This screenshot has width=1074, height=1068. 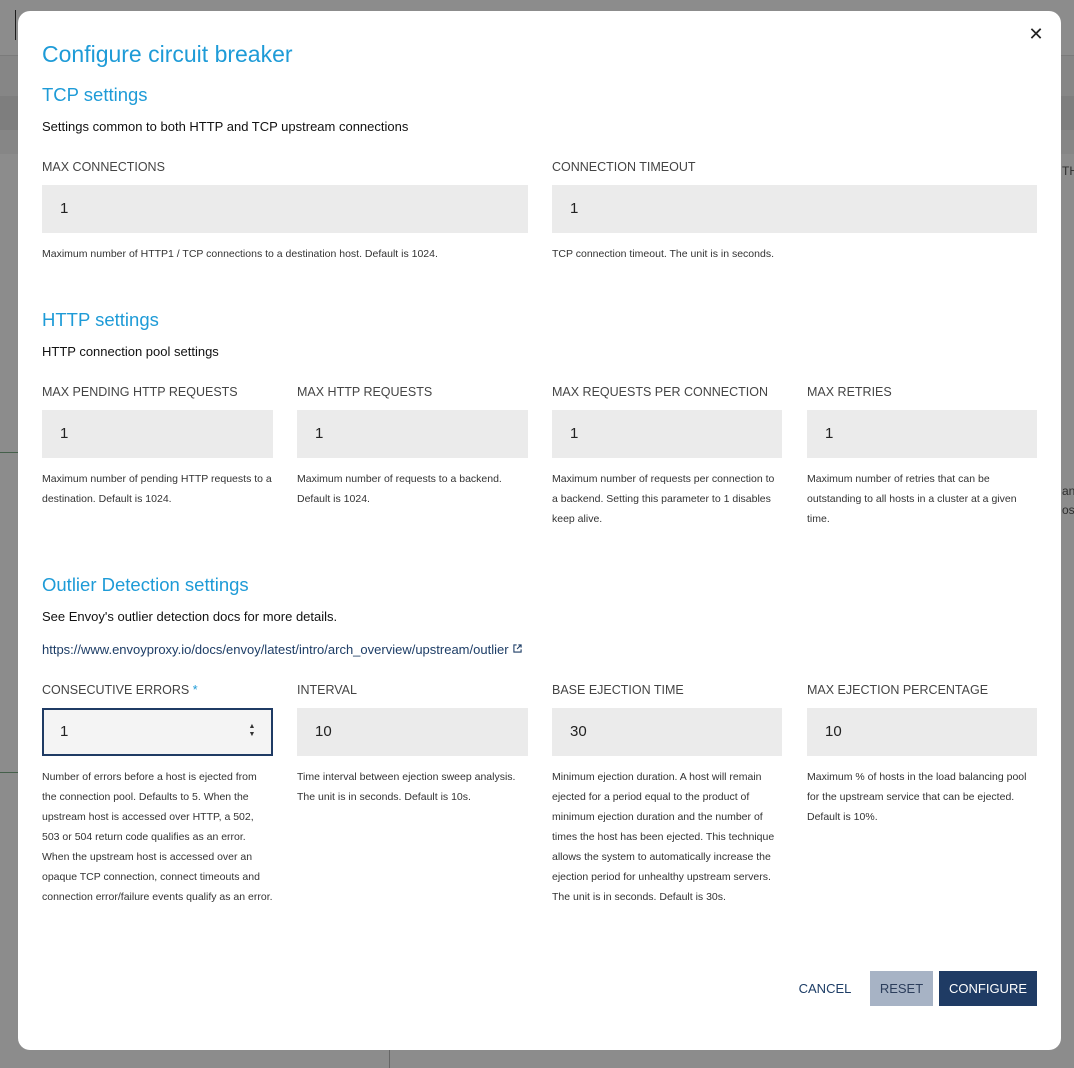 What do you see at coordinates (412, 732) in the screenshot?
I see `interval-input: 10` at bounding box center [412, 732].